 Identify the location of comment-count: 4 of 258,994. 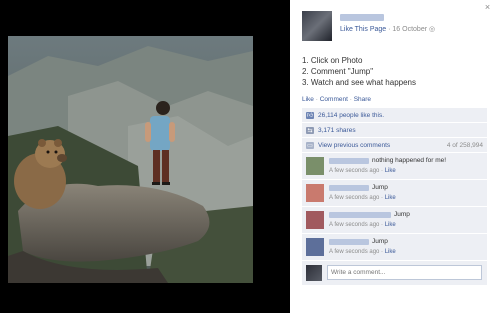
(464, 145).